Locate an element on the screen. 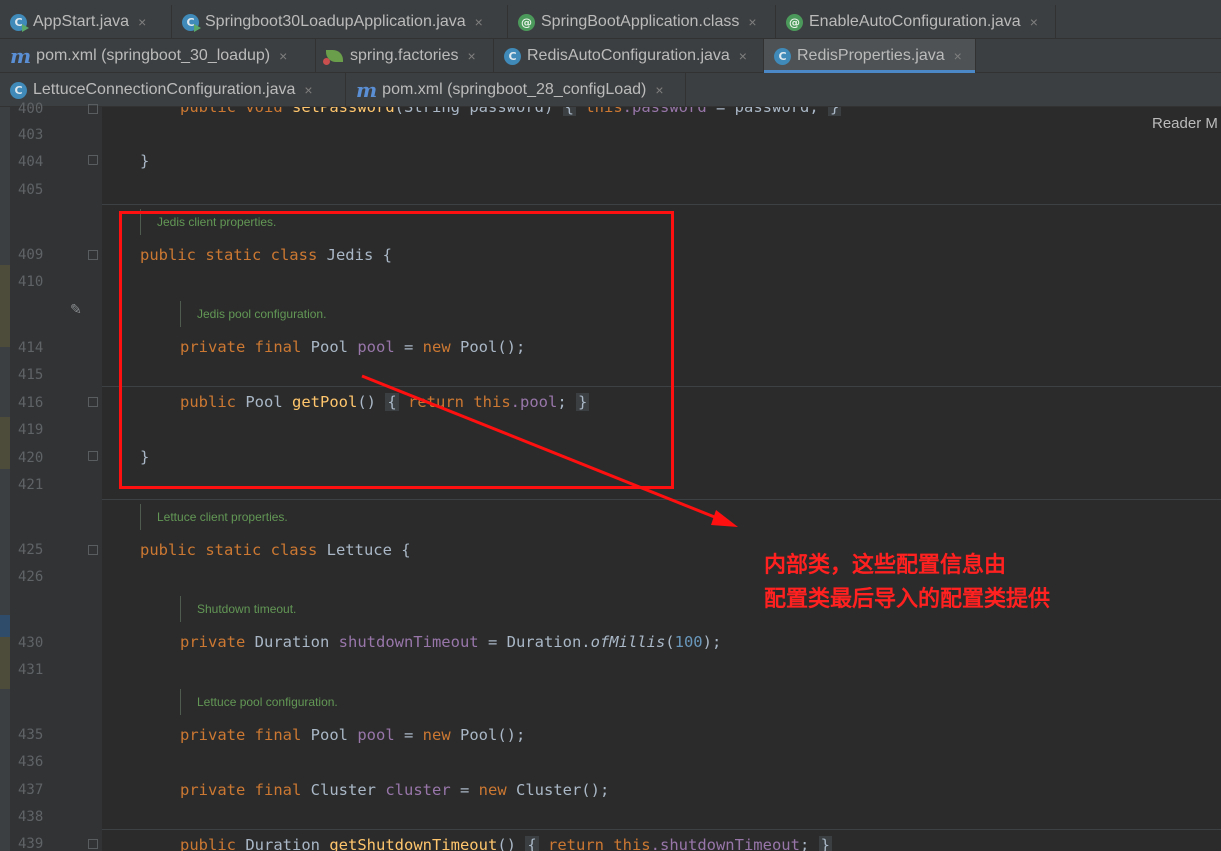  annotation-note-line-1: 内部类，这些配置信息由 is located at coordinates (885, 565).